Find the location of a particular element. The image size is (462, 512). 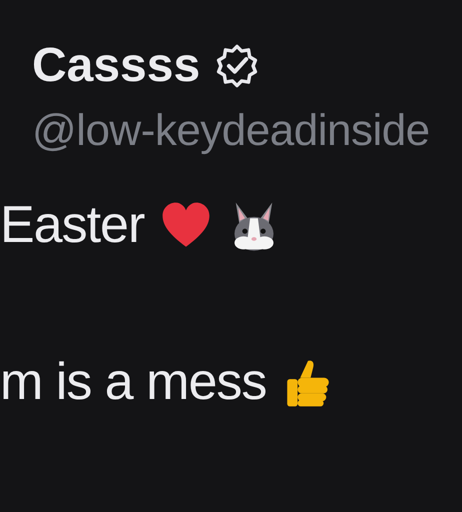

author-handle: @low-keydeadinside is located at coordinates (231, 131).